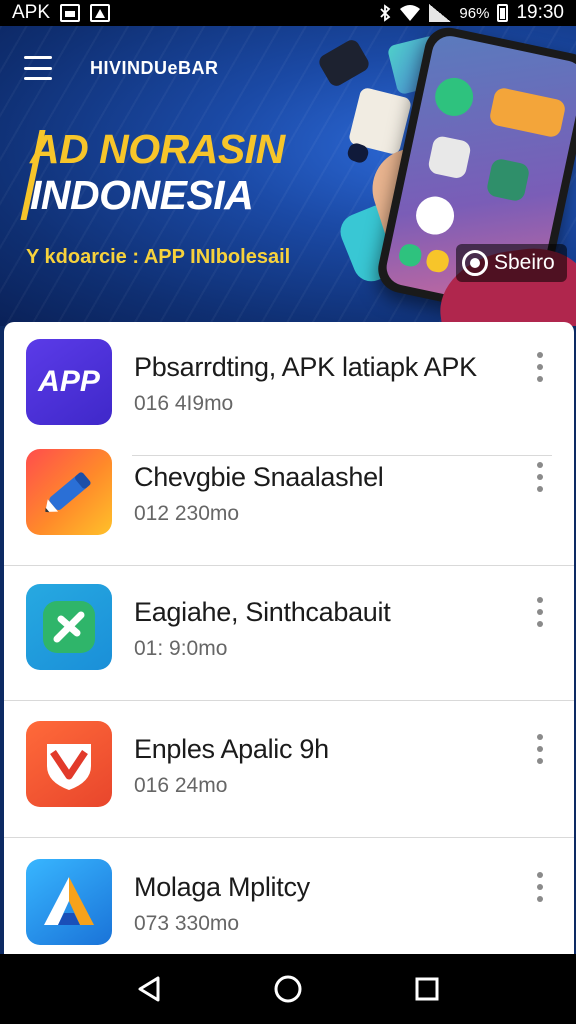 Image resolution: width=576 pixels, height=1024 pixels. Describe the element at coordinates (142, 195) in the screenshot. I see `headline-line-2: INDONESIA` at that location.